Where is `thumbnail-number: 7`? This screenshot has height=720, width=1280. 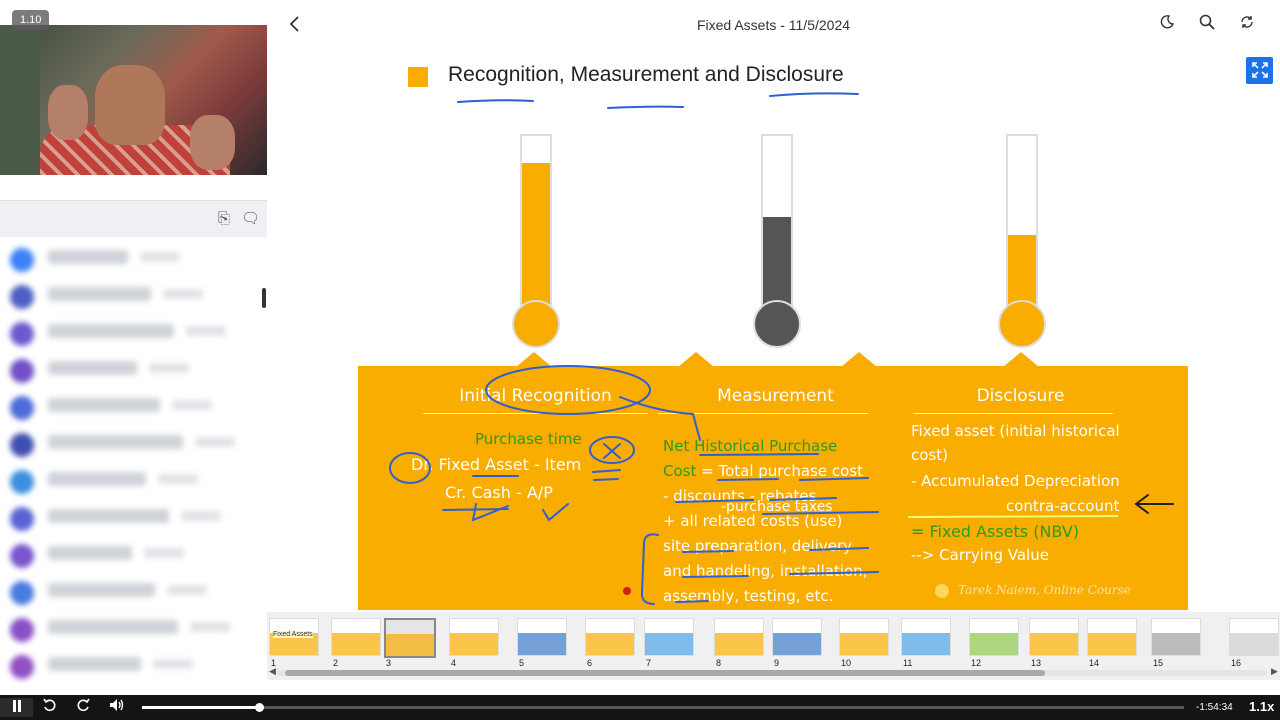 thumbnail-number: 7 is located at coordinates (649, 663).